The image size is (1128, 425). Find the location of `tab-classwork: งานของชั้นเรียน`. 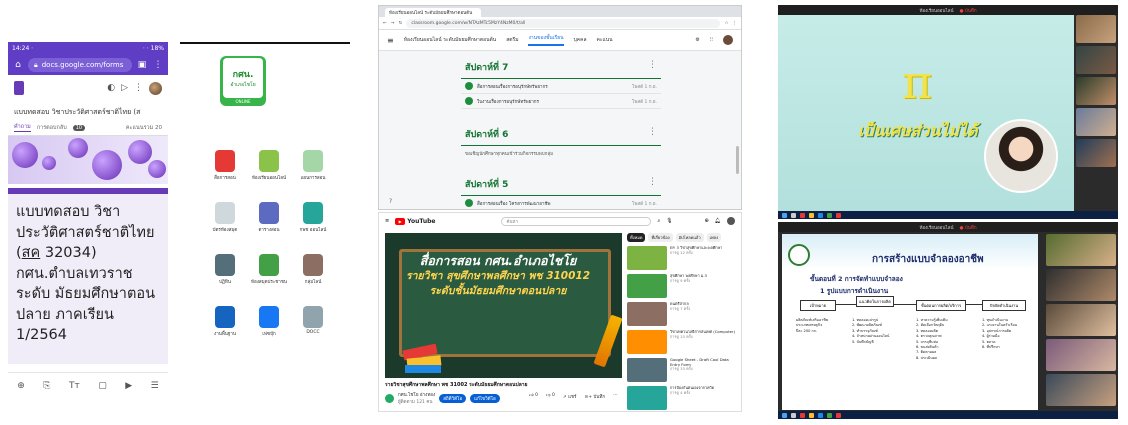

tab-classwork: งานของชั้นเรียน is located at coordinates (546, 40).